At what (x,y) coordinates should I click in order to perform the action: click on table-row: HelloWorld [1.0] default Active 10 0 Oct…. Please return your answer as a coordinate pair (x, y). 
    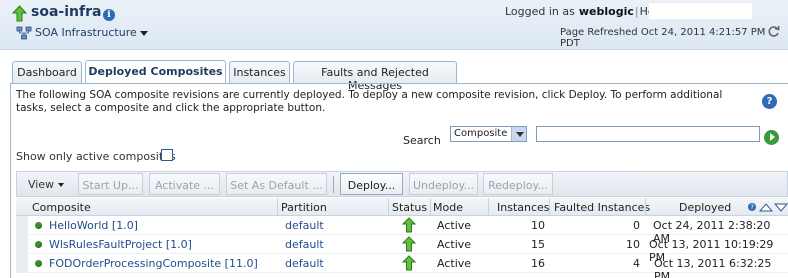
    Looking at the image, I should click on (402, 230).